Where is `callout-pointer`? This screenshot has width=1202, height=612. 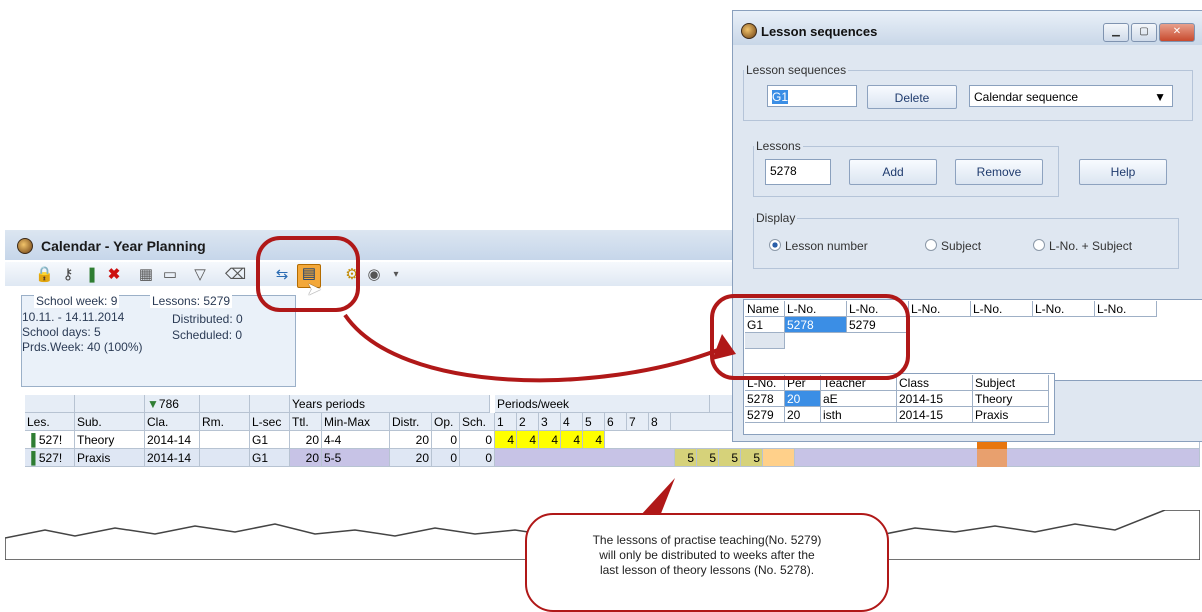 callout-pointer is located at coordinates (657, 497).